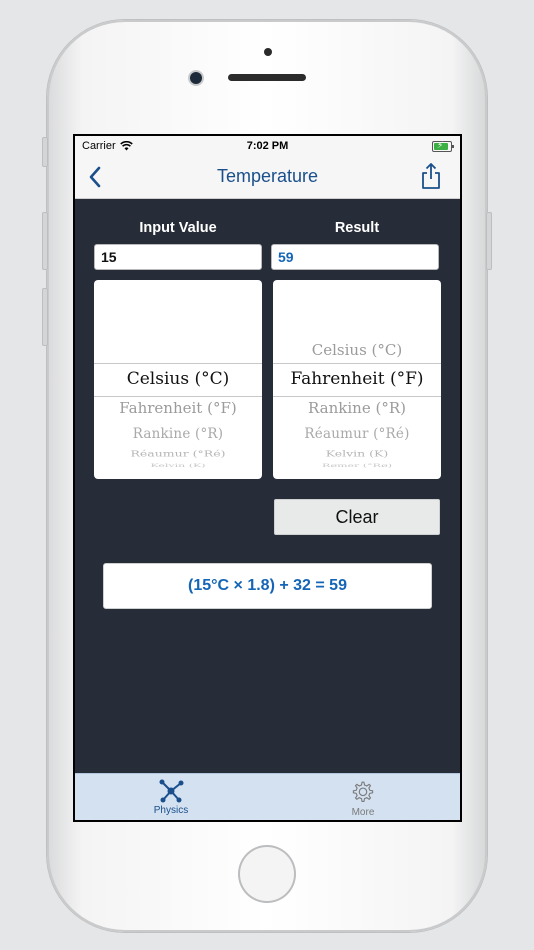 This screenshot has height=950, width=534. I want to click on picker-option: Rømer (°Rø), so click(357, 465).